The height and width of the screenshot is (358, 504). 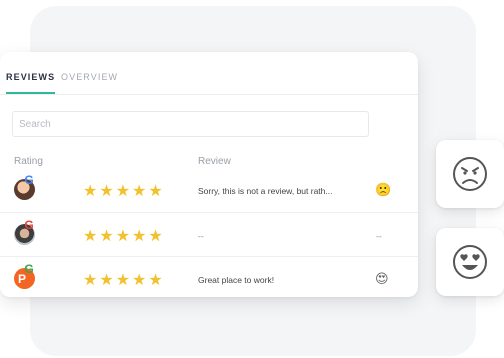 What do you see at coordinates (379, 236) in the screenshot?
I see `reaction-placeholder: --` at bounding box center [379, 236].